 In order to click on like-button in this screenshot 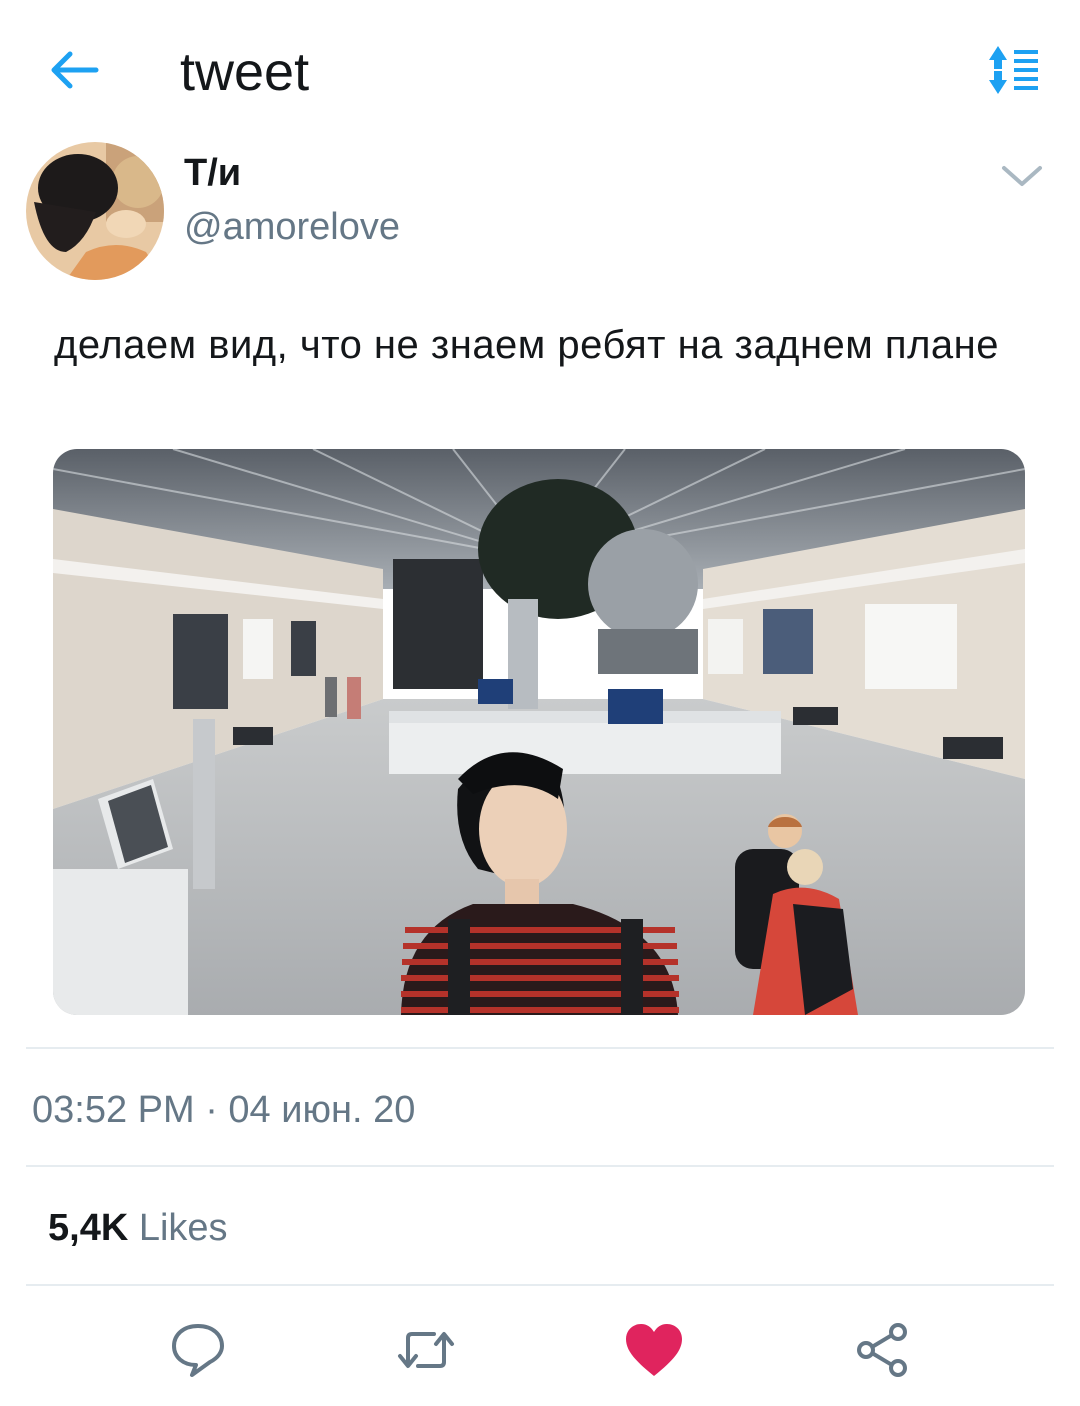, I will do `click(654, 1350)`.